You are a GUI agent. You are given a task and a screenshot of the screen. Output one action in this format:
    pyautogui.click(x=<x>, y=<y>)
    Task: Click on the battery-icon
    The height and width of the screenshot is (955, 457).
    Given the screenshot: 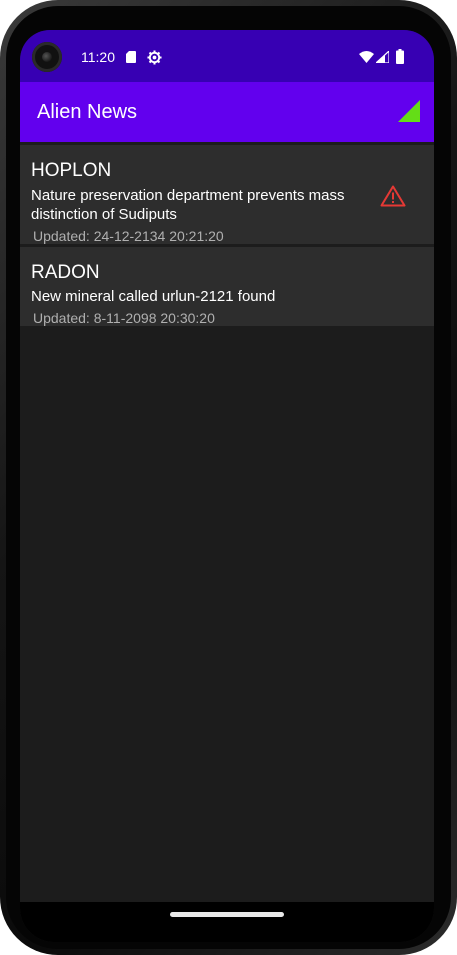 What is the action you would take?
    pyautogui.click(x=400, y=56)
    